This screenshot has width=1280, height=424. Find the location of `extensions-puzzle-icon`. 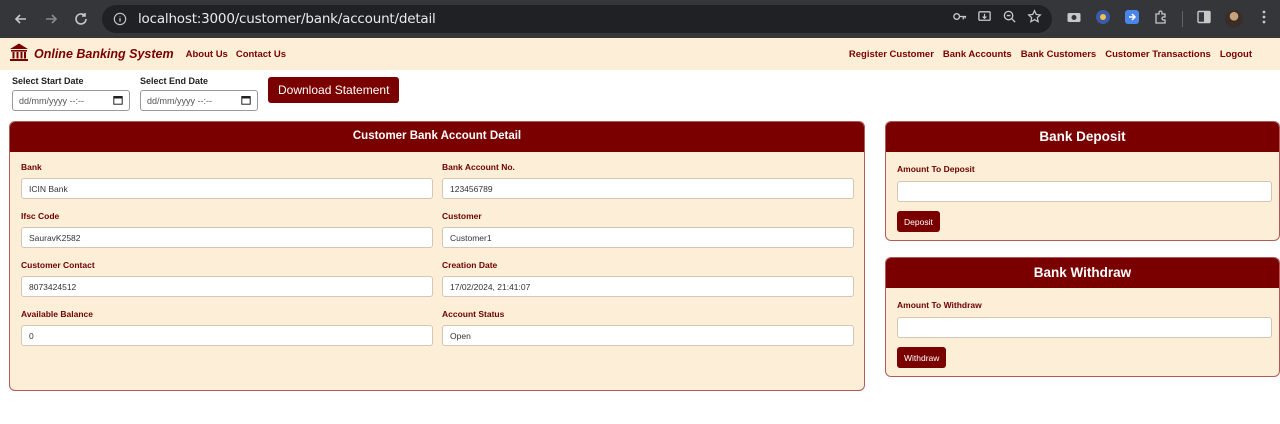

extensions-puzzle-icon is located at coordinates (1161, 19).